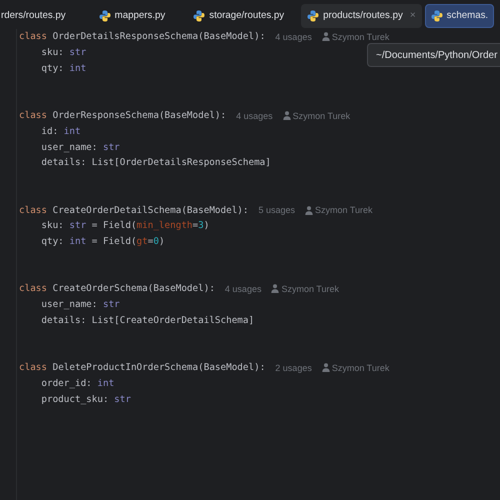 This screenshot has height=500, width=500. I want to click on code-line: class DeleteProductInOrderSchema(BaseModel):, so click(142, 368).